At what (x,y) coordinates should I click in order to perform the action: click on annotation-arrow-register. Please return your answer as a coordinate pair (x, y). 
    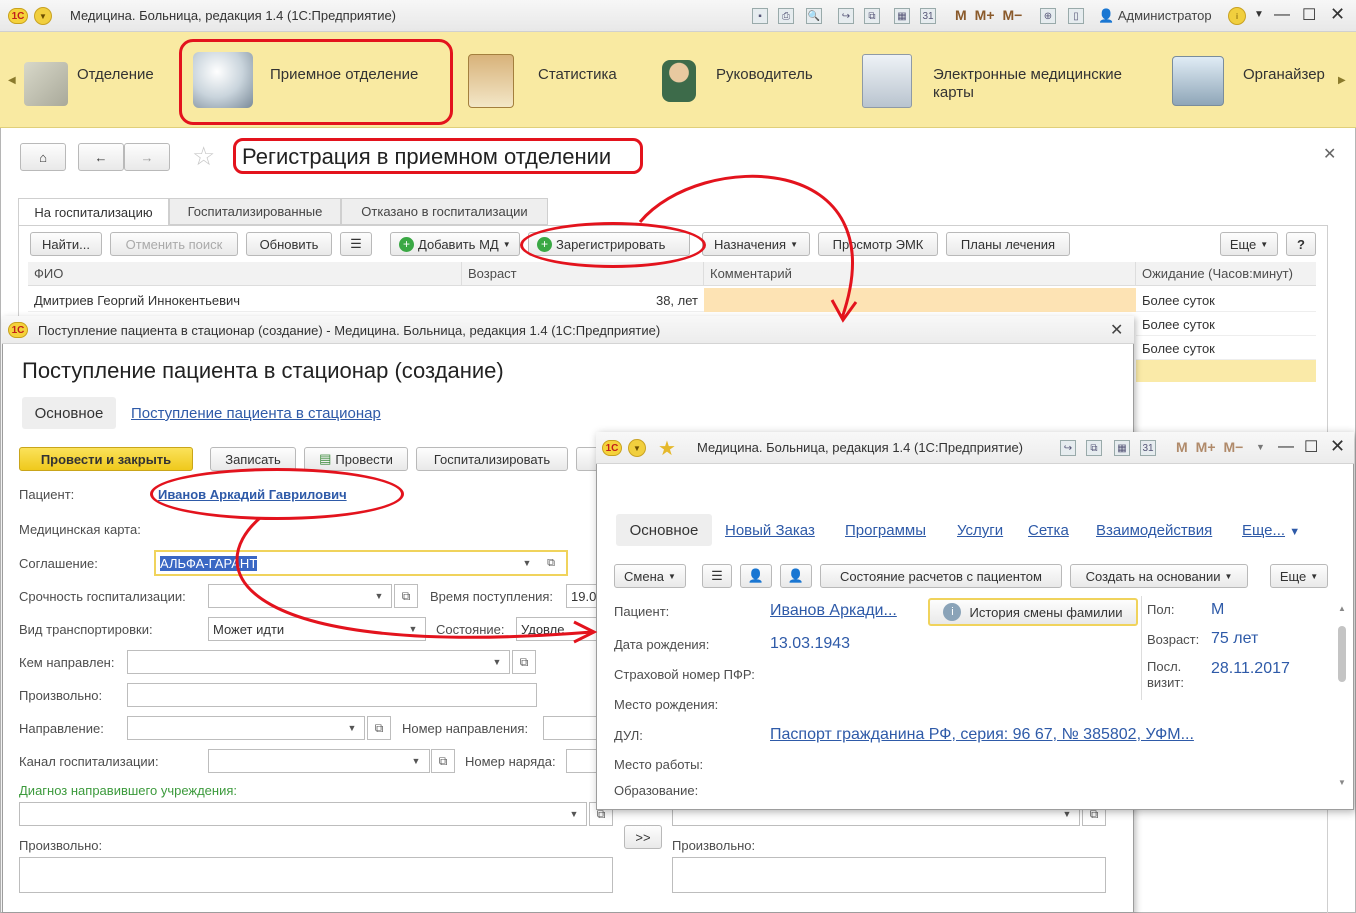
    Looking at the image, I should click on (746, 246).